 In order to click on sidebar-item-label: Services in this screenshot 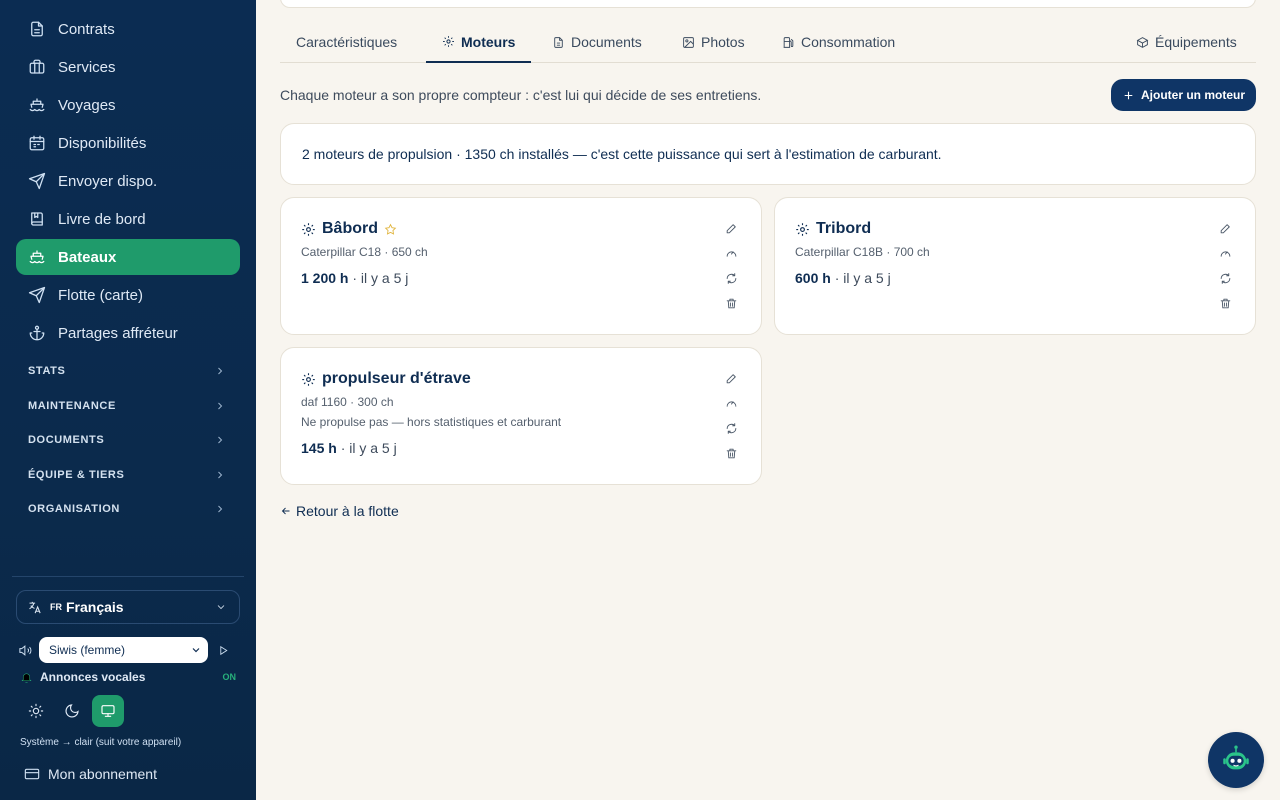, I will do `click(87, 67)`.